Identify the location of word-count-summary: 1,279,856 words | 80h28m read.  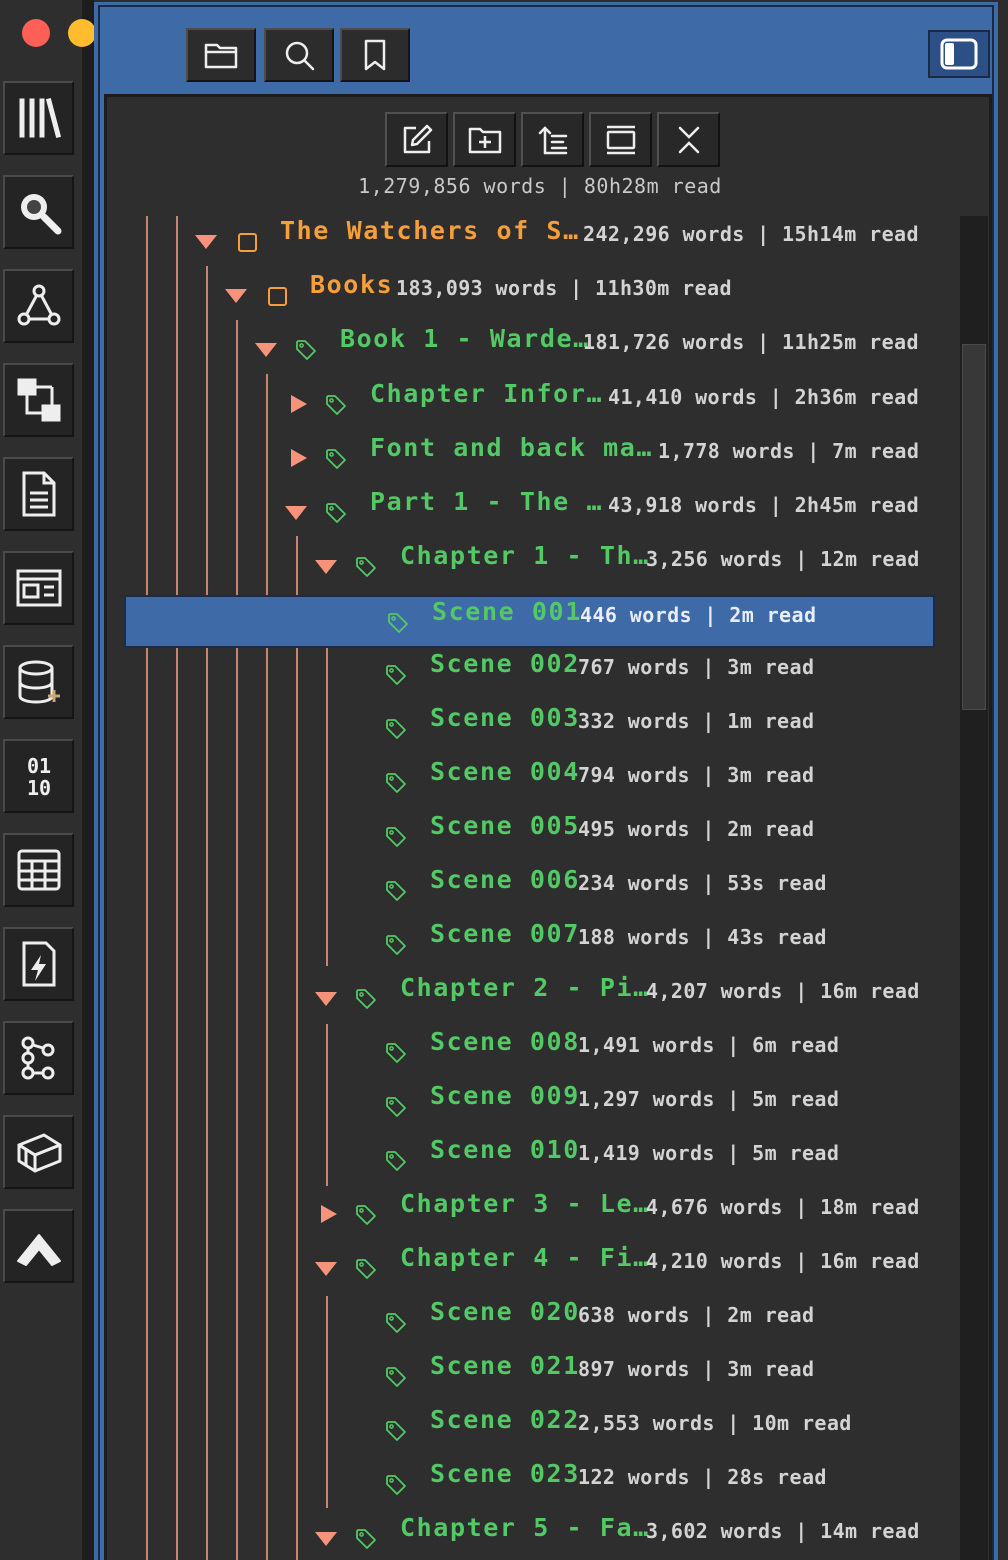
(540, 186).